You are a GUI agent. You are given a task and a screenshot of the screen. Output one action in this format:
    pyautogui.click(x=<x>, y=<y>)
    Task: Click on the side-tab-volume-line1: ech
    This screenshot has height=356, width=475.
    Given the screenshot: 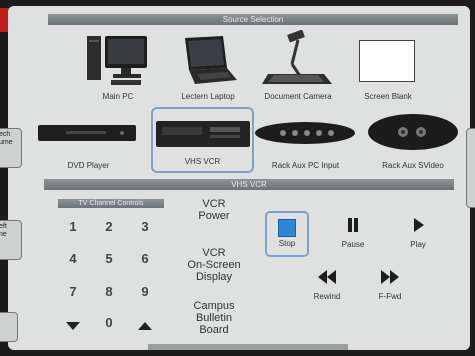 What is the action you would take?
    pyautogui.click(x=5, y=134)
    